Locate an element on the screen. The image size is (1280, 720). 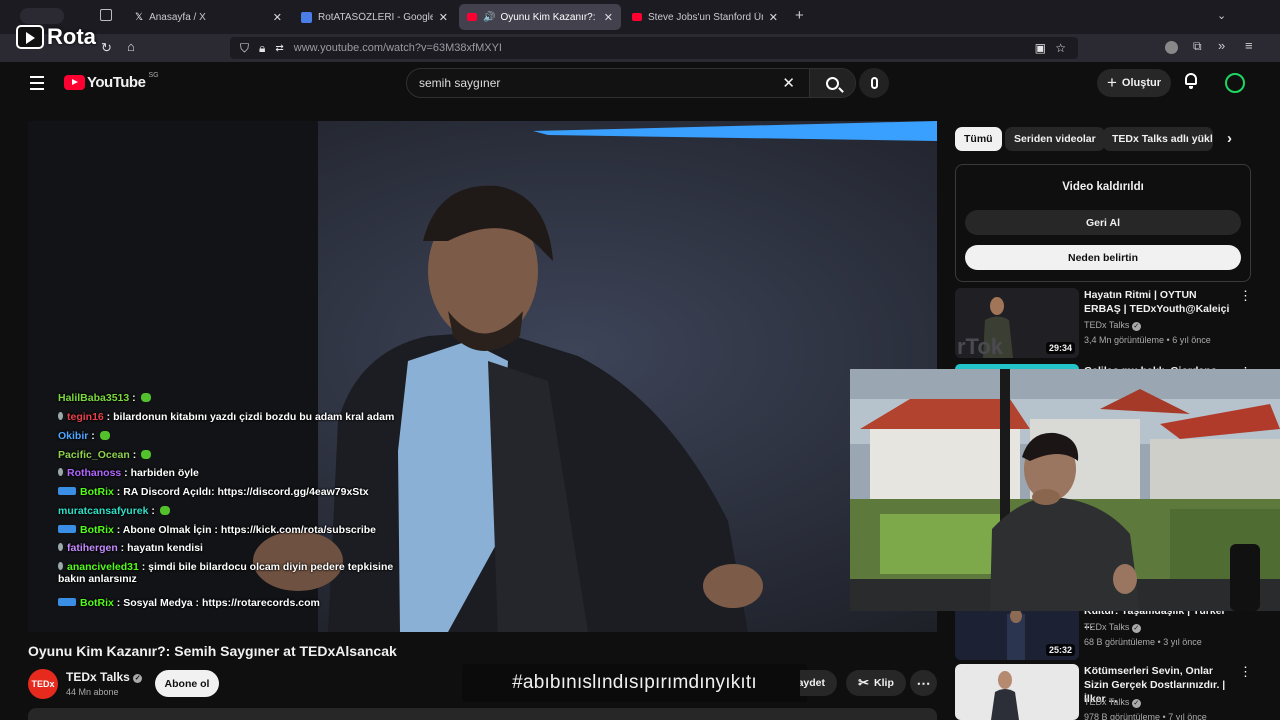
url-text: www.youtube.com/watch?v=63M38xfMXYI is located at coordinates (398, 48).